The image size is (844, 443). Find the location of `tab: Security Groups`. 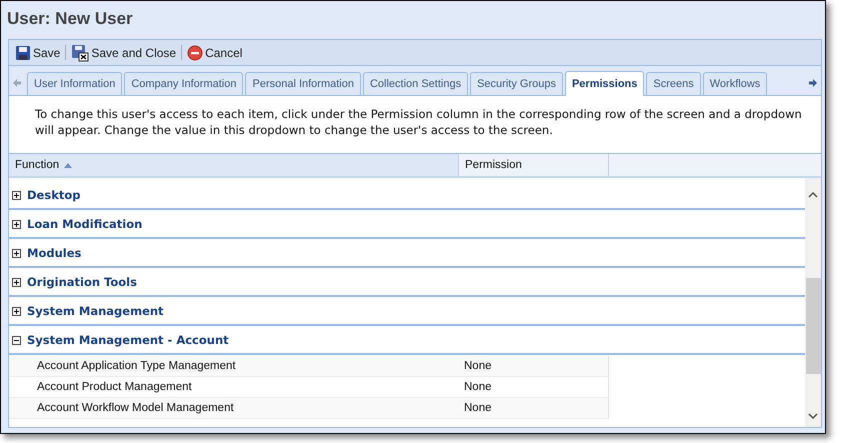

tab: Security Groups is located at coordinates (516, 83).